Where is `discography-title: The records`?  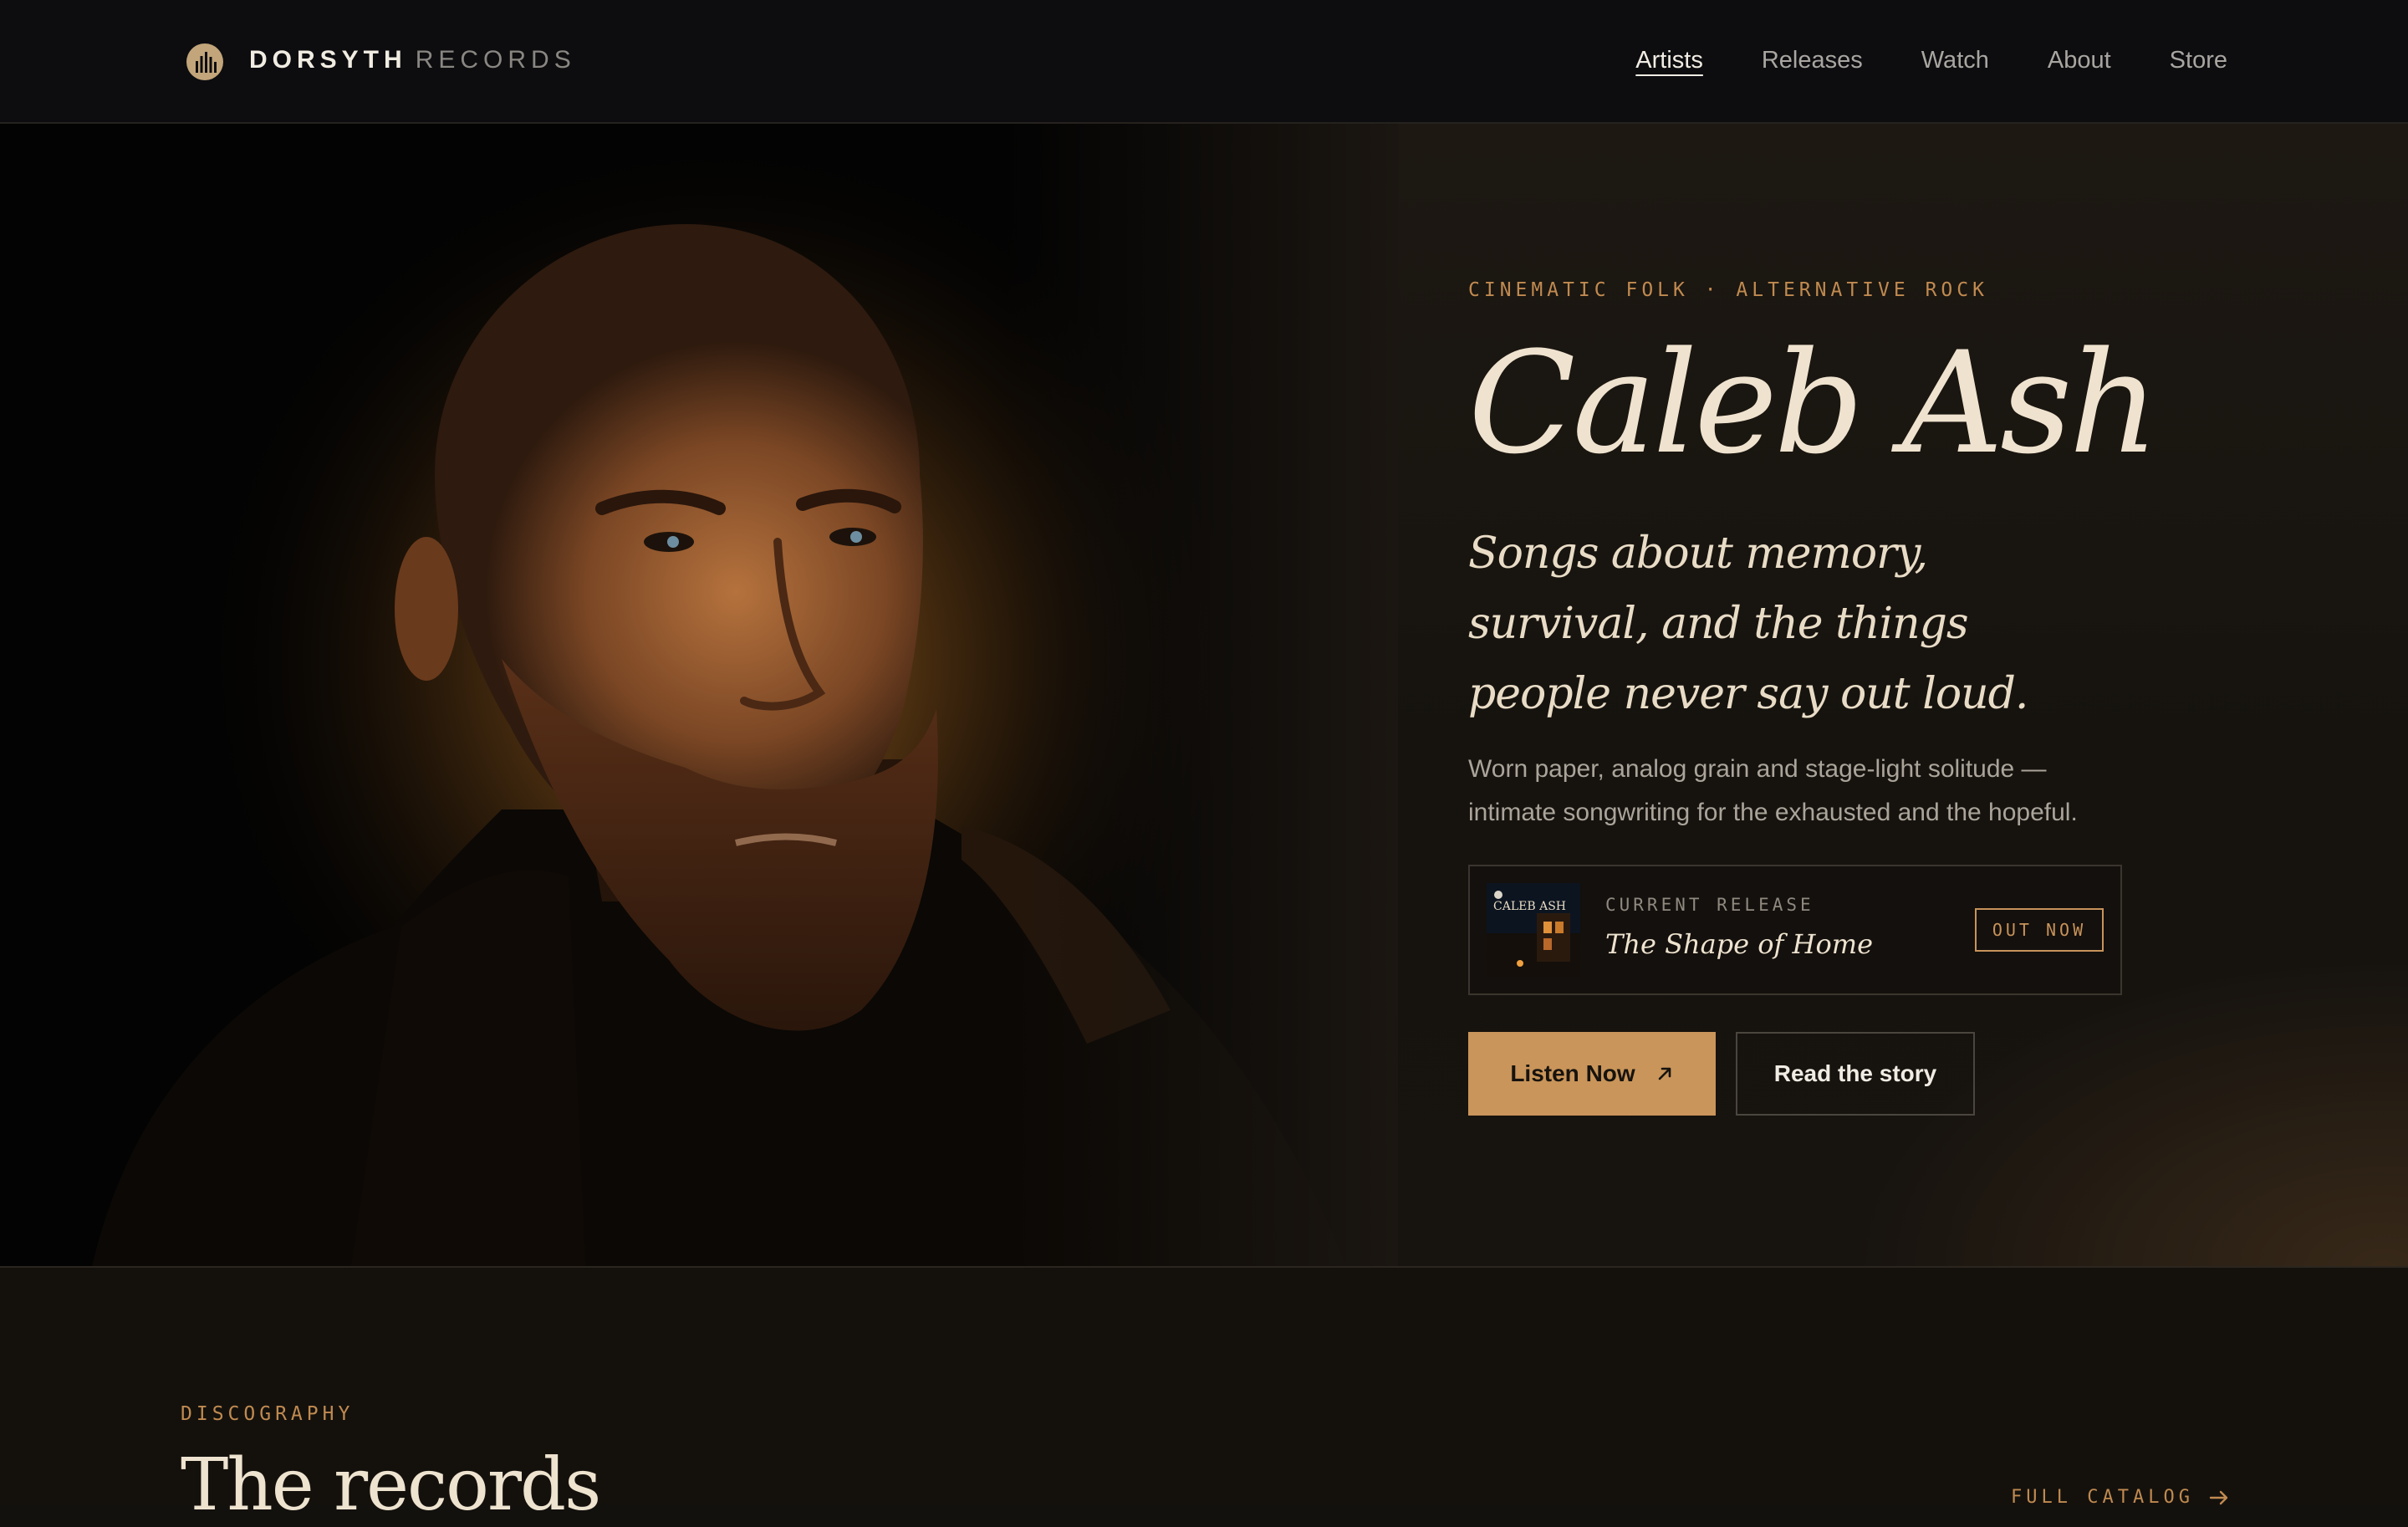 discography-title: The records is located at coordinates (391, 1485).